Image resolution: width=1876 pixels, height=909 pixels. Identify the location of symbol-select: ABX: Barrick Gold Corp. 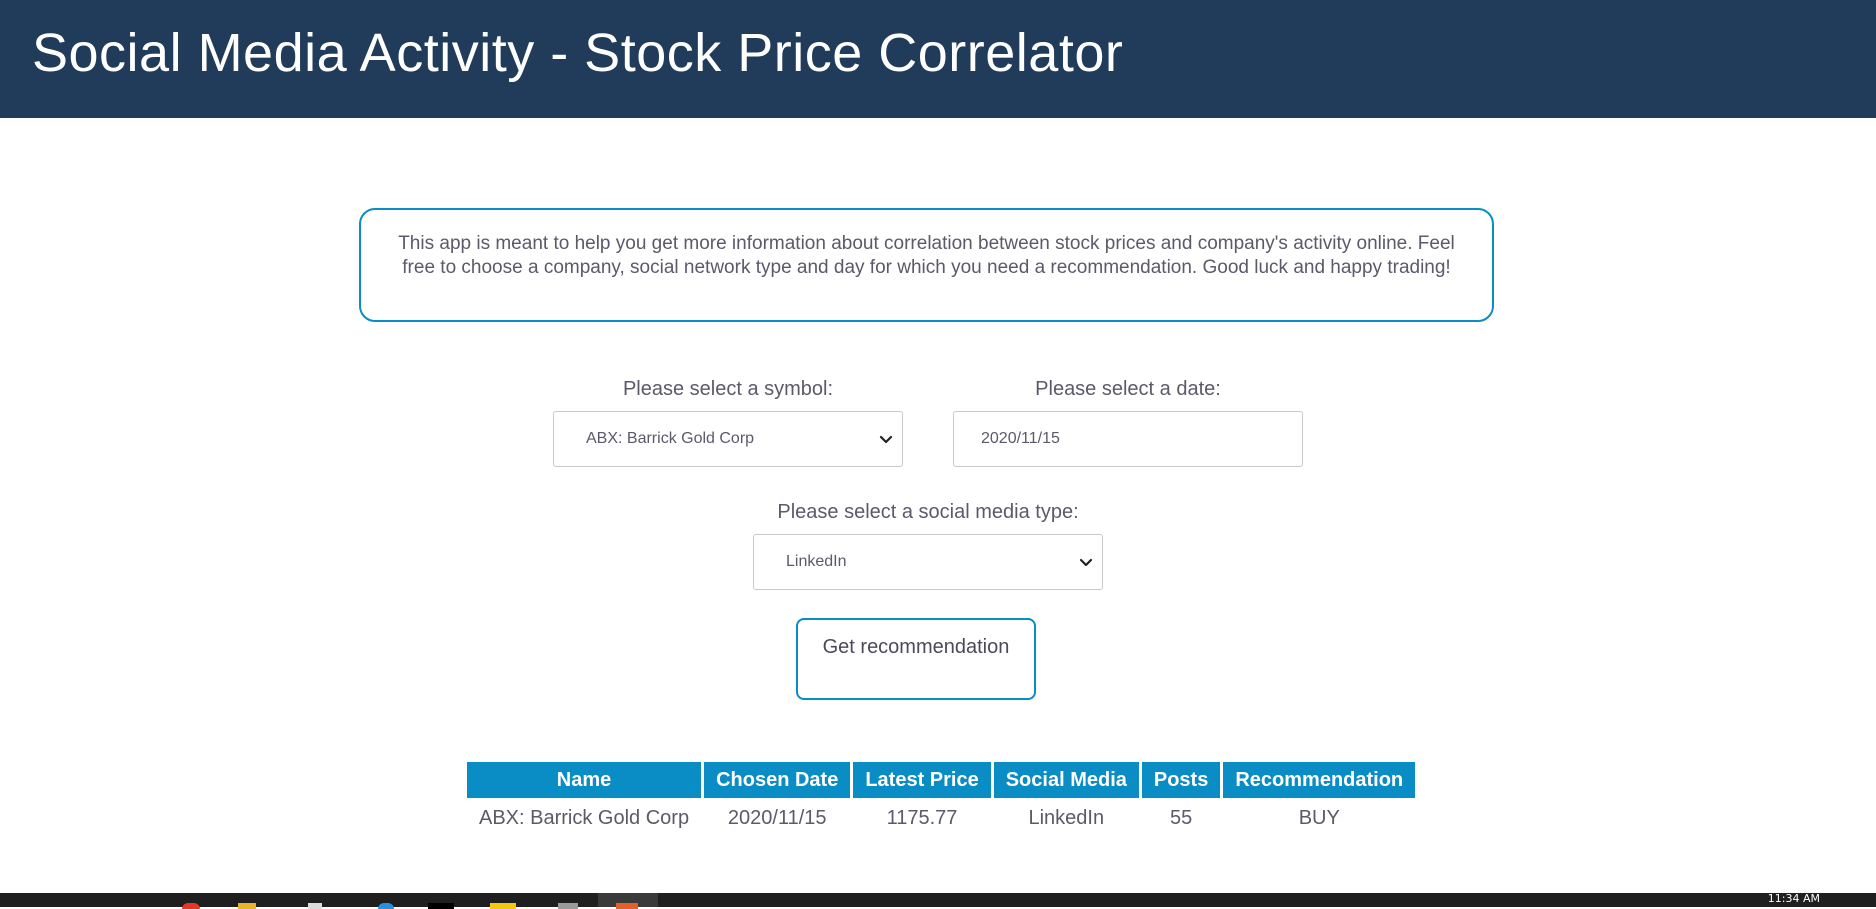
(728, 439).